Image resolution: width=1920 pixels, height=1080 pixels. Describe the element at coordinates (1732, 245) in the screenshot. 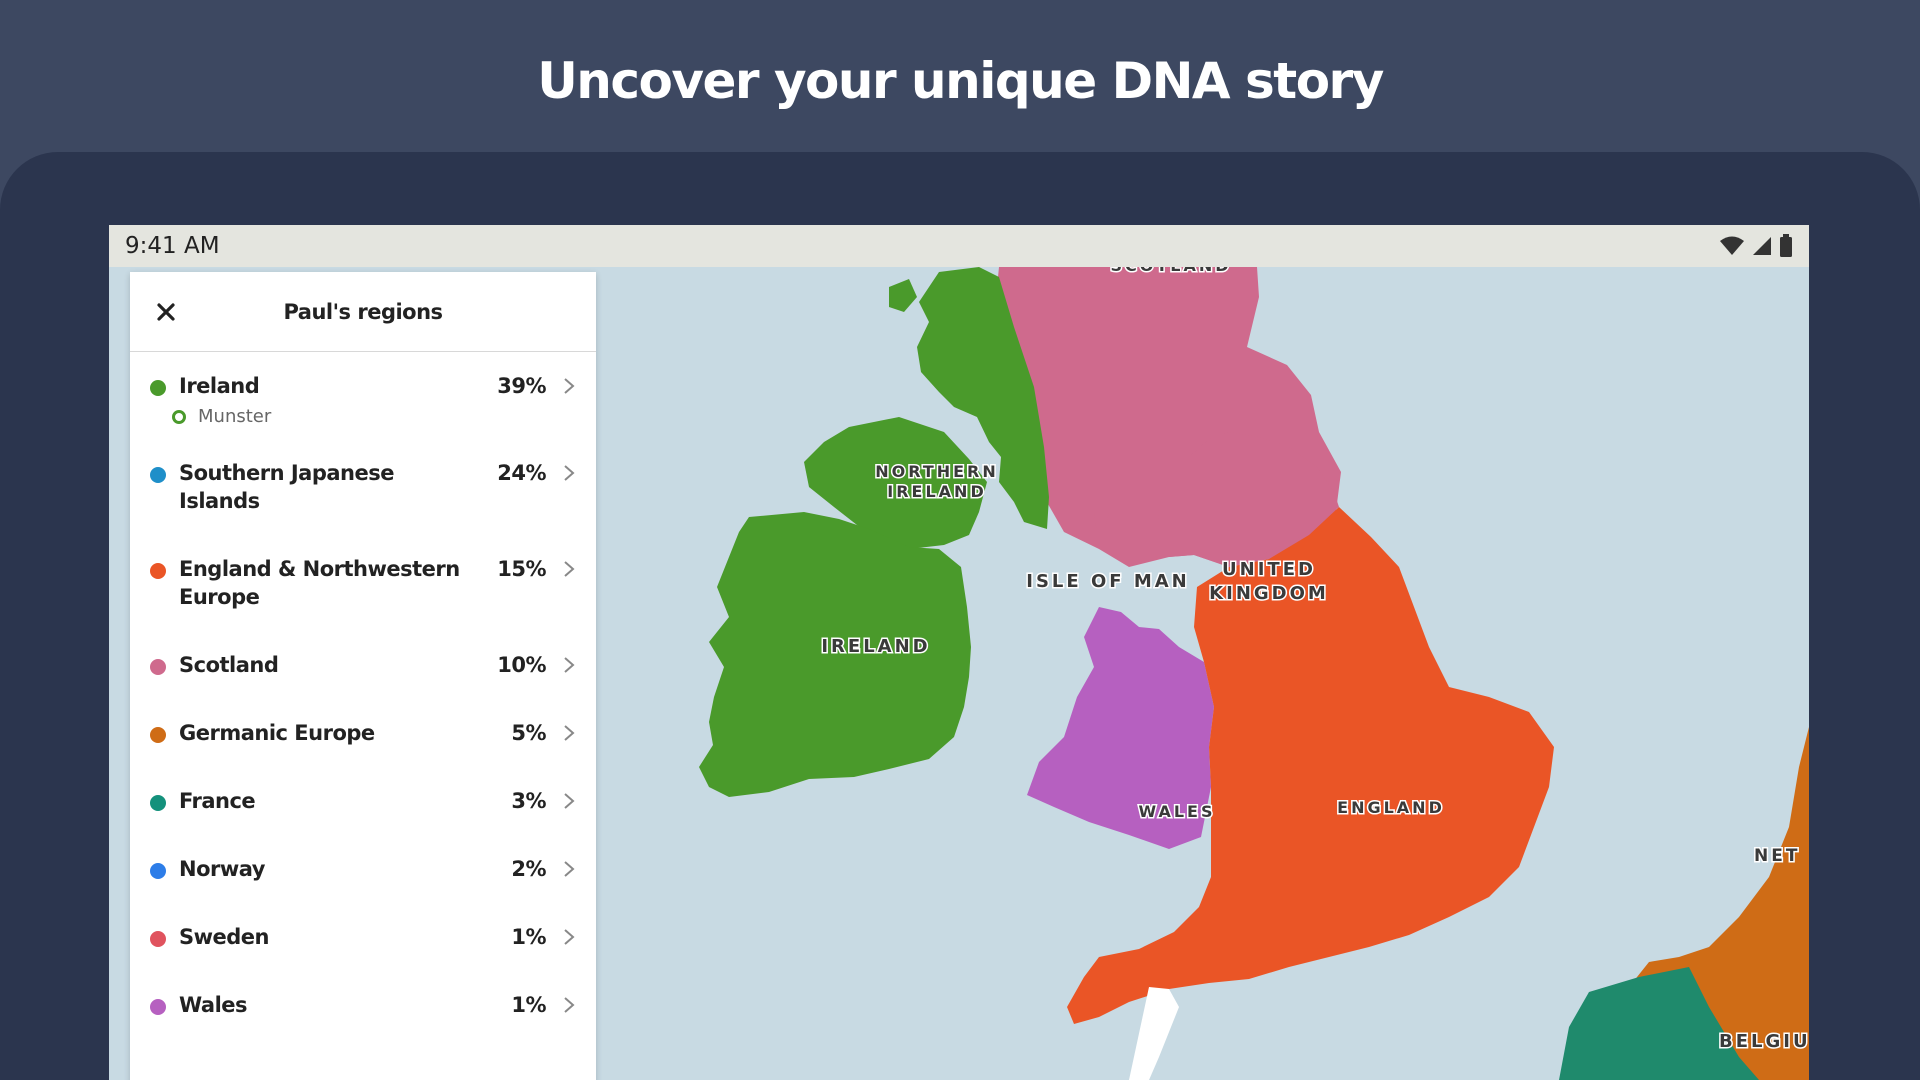

I see `wifi-icon` at that location.